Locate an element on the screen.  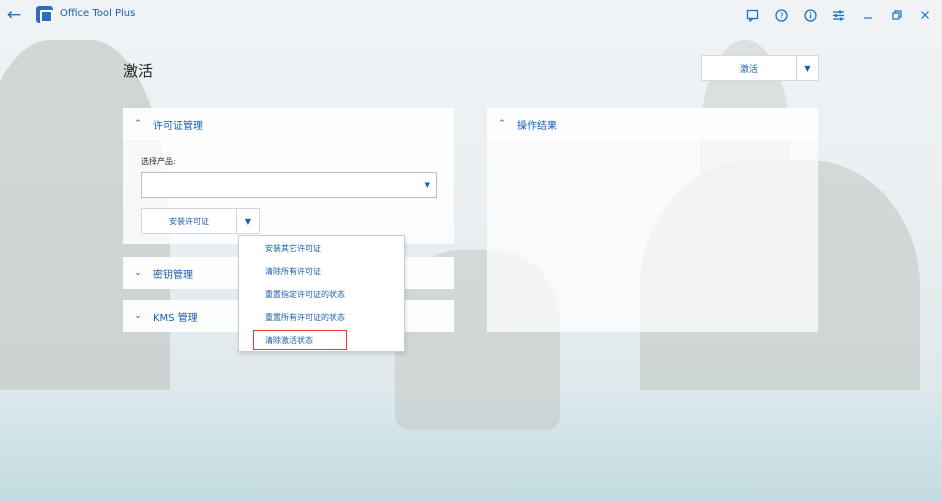
key-panel-title: 密钥管理 is located at coordinates (173, 275).